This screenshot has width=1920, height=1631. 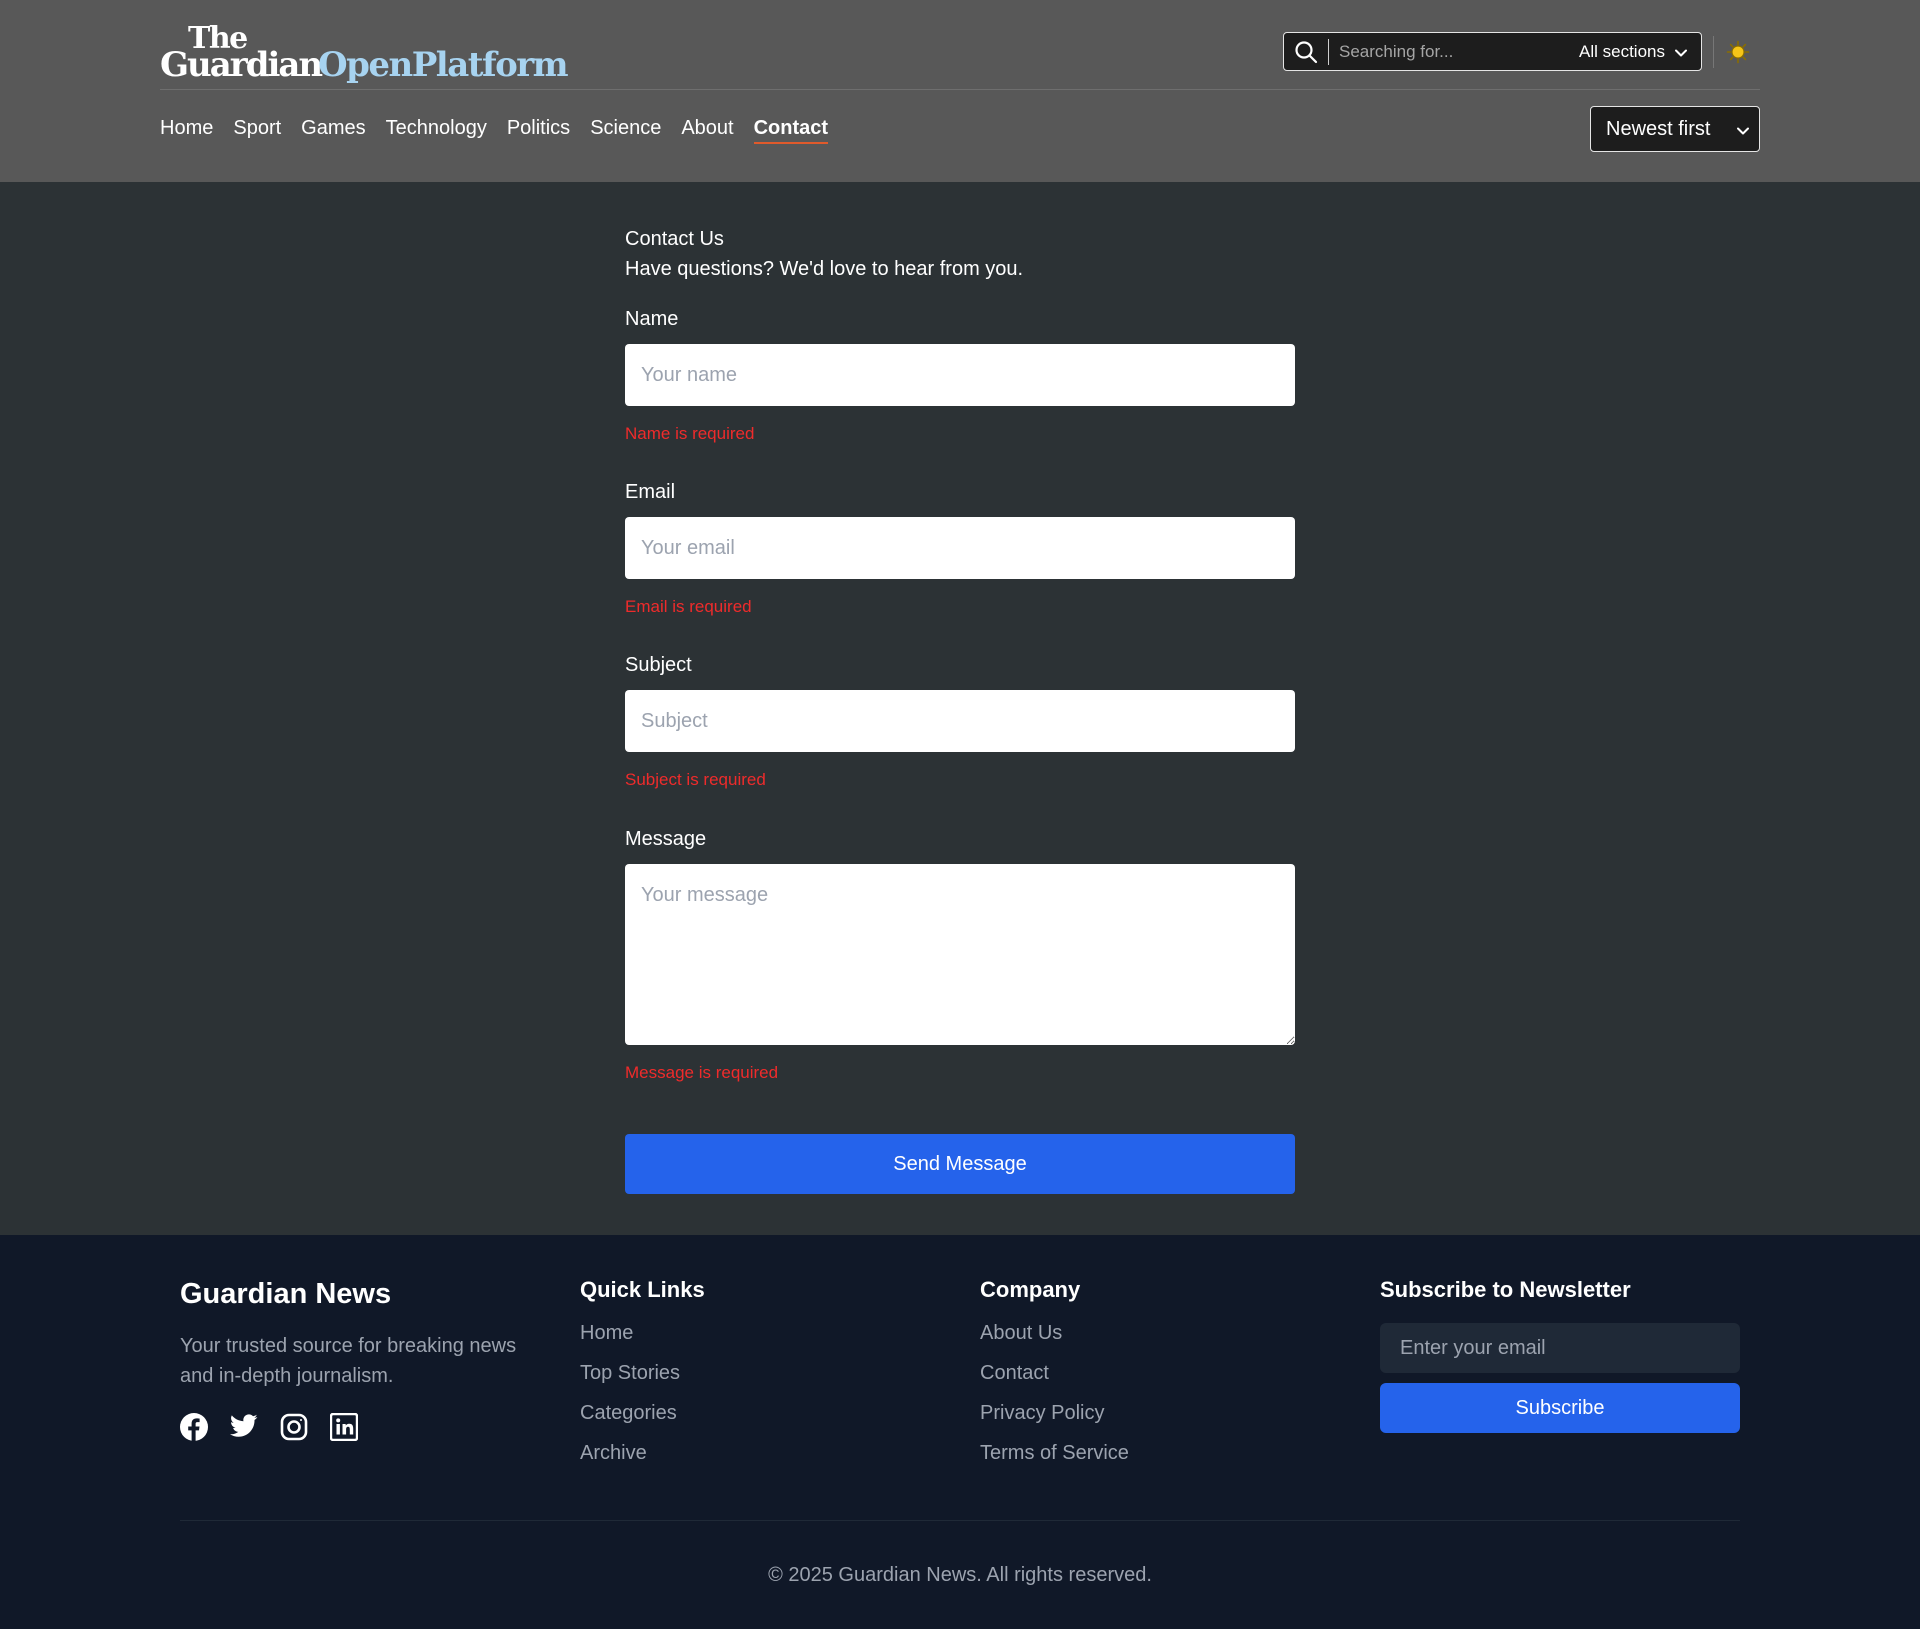 I want to click on footer-link-terms-of-service: Terms of Service, so click(x=1054, y=1453).